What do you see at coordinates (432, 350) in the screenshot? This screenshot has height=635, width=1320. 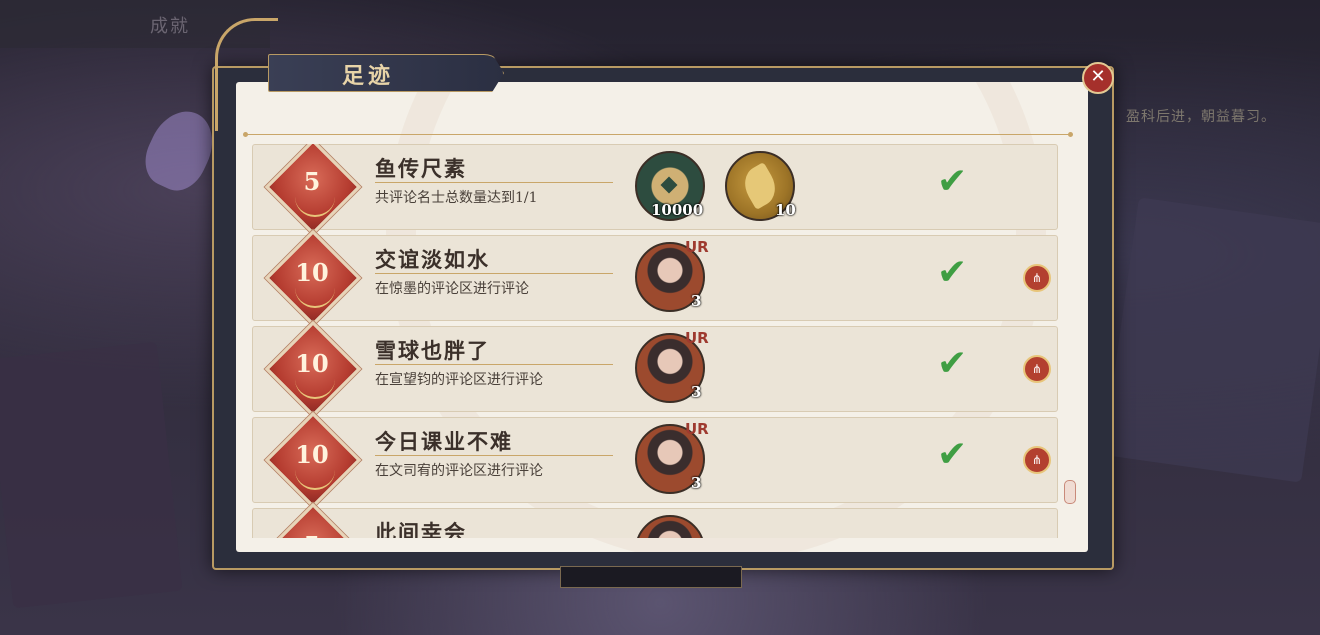 I see `achievement-title: 雪球也胖了` at bounding box center [432, 350].